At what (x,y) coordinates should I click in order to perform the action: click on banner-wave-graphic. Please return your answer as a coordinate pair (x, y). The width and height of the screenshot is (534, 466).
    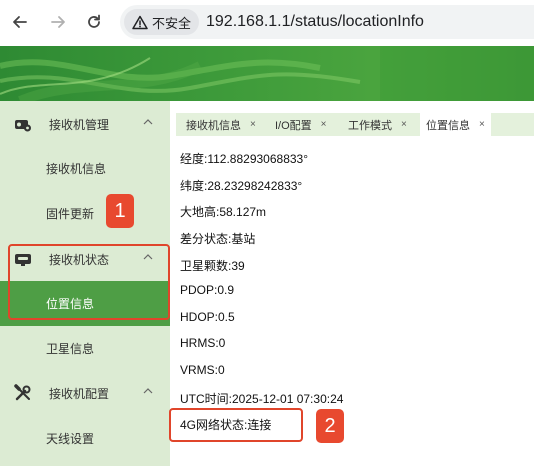
    Looking at the image, I should click on (267, 73).